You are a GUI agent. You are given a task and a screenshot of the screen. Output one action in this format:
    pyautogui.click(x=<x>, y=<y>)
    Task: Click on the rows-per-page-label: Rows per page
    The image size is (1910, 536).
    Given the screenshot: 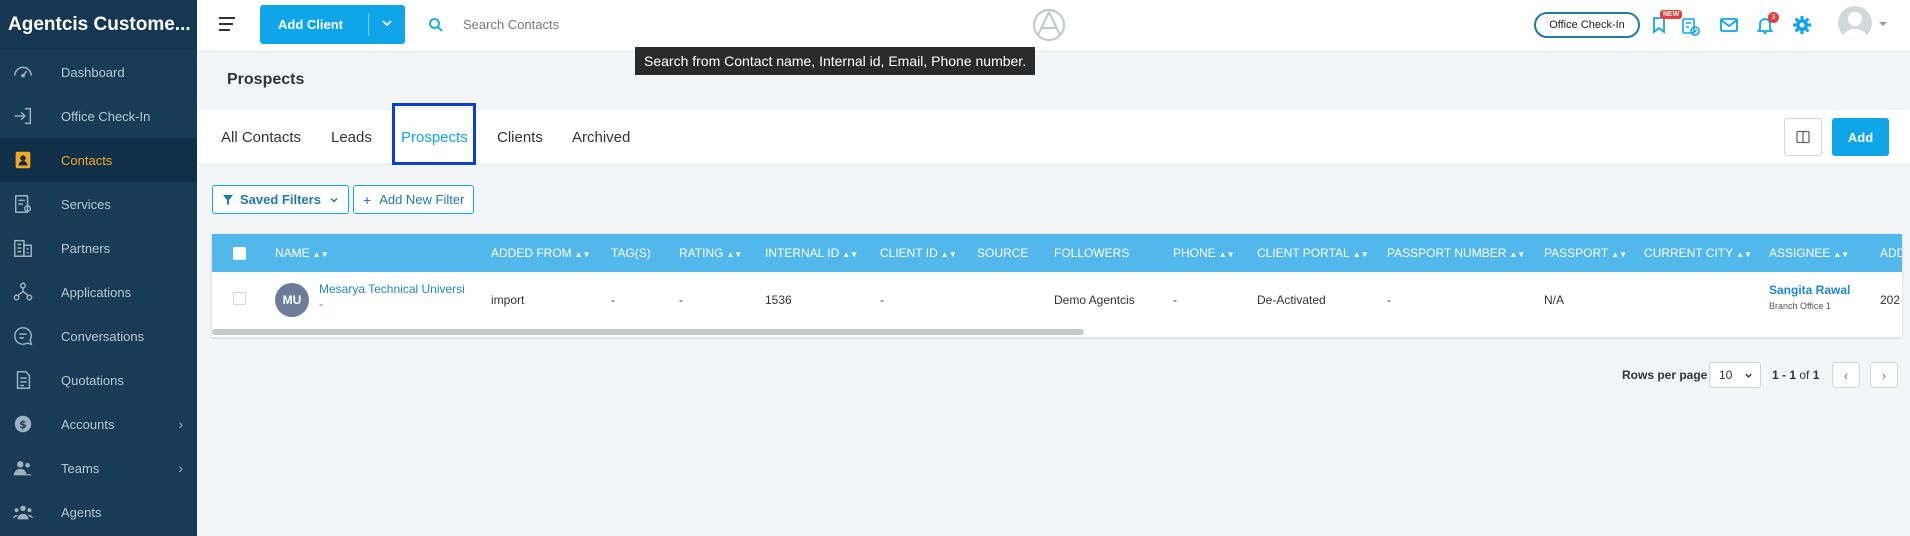 What is the action you would take?
    pyautogui.click(x=1665, y=375)
    